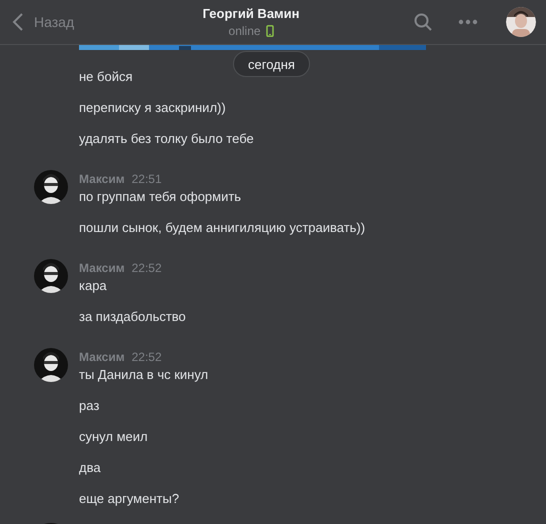 Image resolution: width=546 pixels, height=524 pixels. What do you see at coordinates (251, 13) in the screenshot?
I see `contact-name: Георгий Вамин` at bounding box center [251, 13].